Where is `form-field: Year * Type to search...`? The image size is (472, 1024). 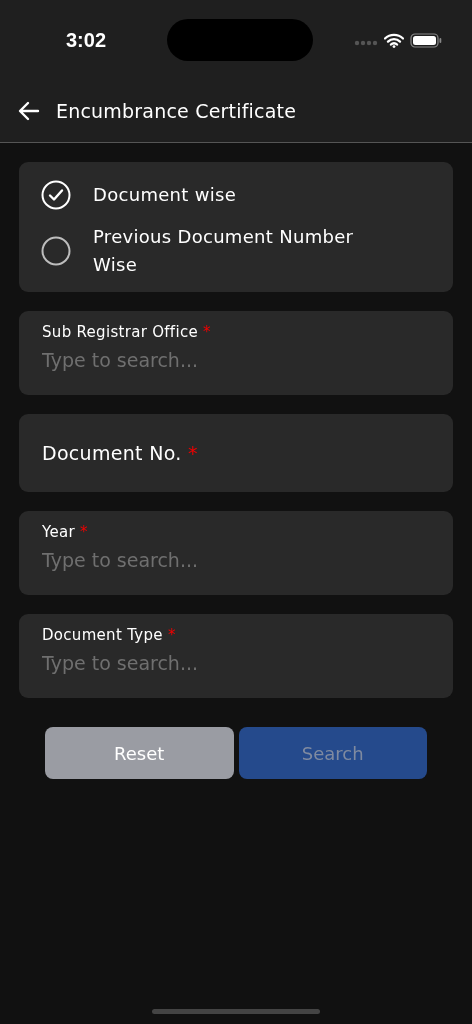 form-field: Year * Type to search... is located at coordinates (236, 553).